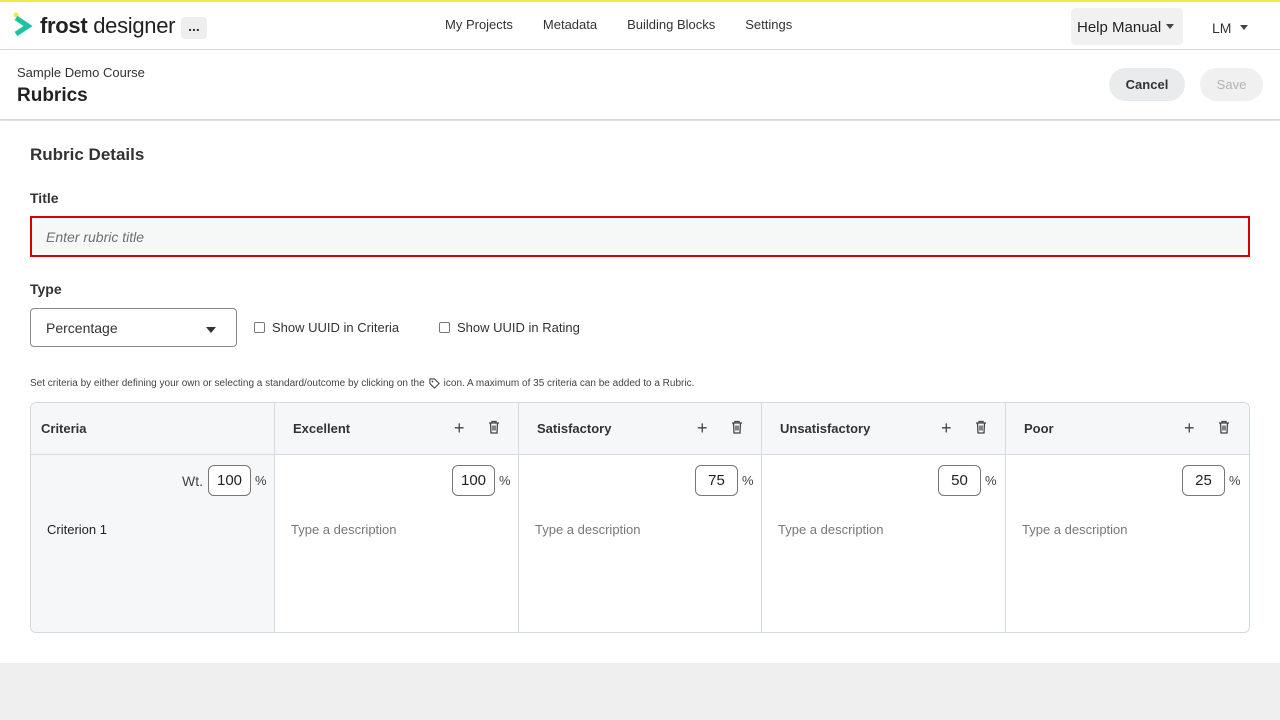 The width and height of the screenshot is (1280, 720). What do you see at coordinates (1039, 428) in the screenshot?
I see `level-name: Poor` at bounding box center [1039, 428].